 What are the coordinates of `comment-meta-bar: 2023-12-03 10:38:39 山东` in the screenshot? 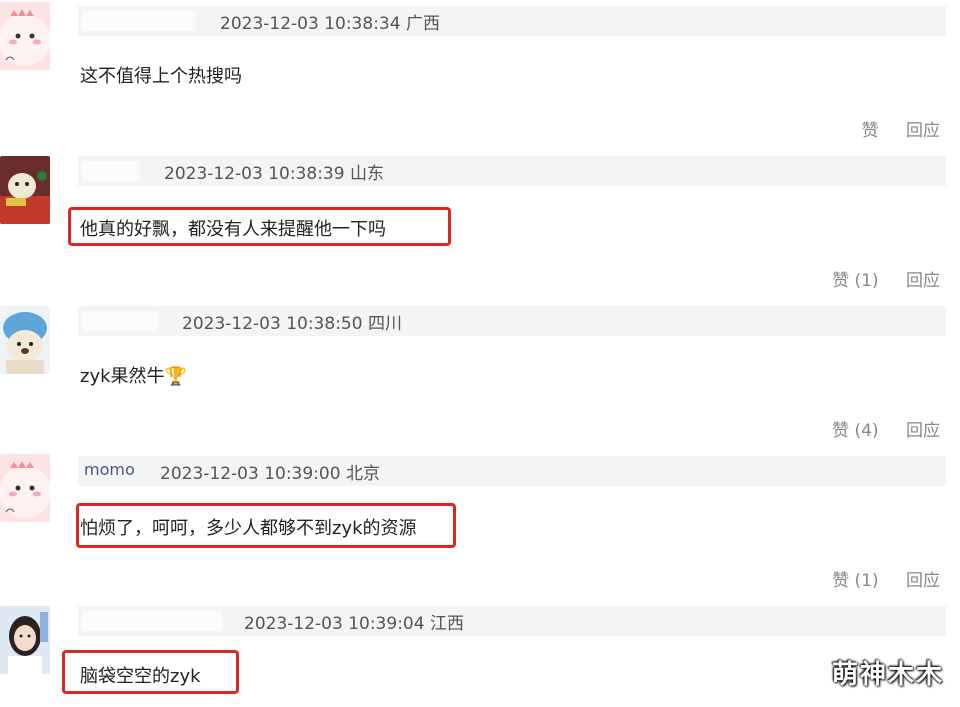 It's located at (512, 171).